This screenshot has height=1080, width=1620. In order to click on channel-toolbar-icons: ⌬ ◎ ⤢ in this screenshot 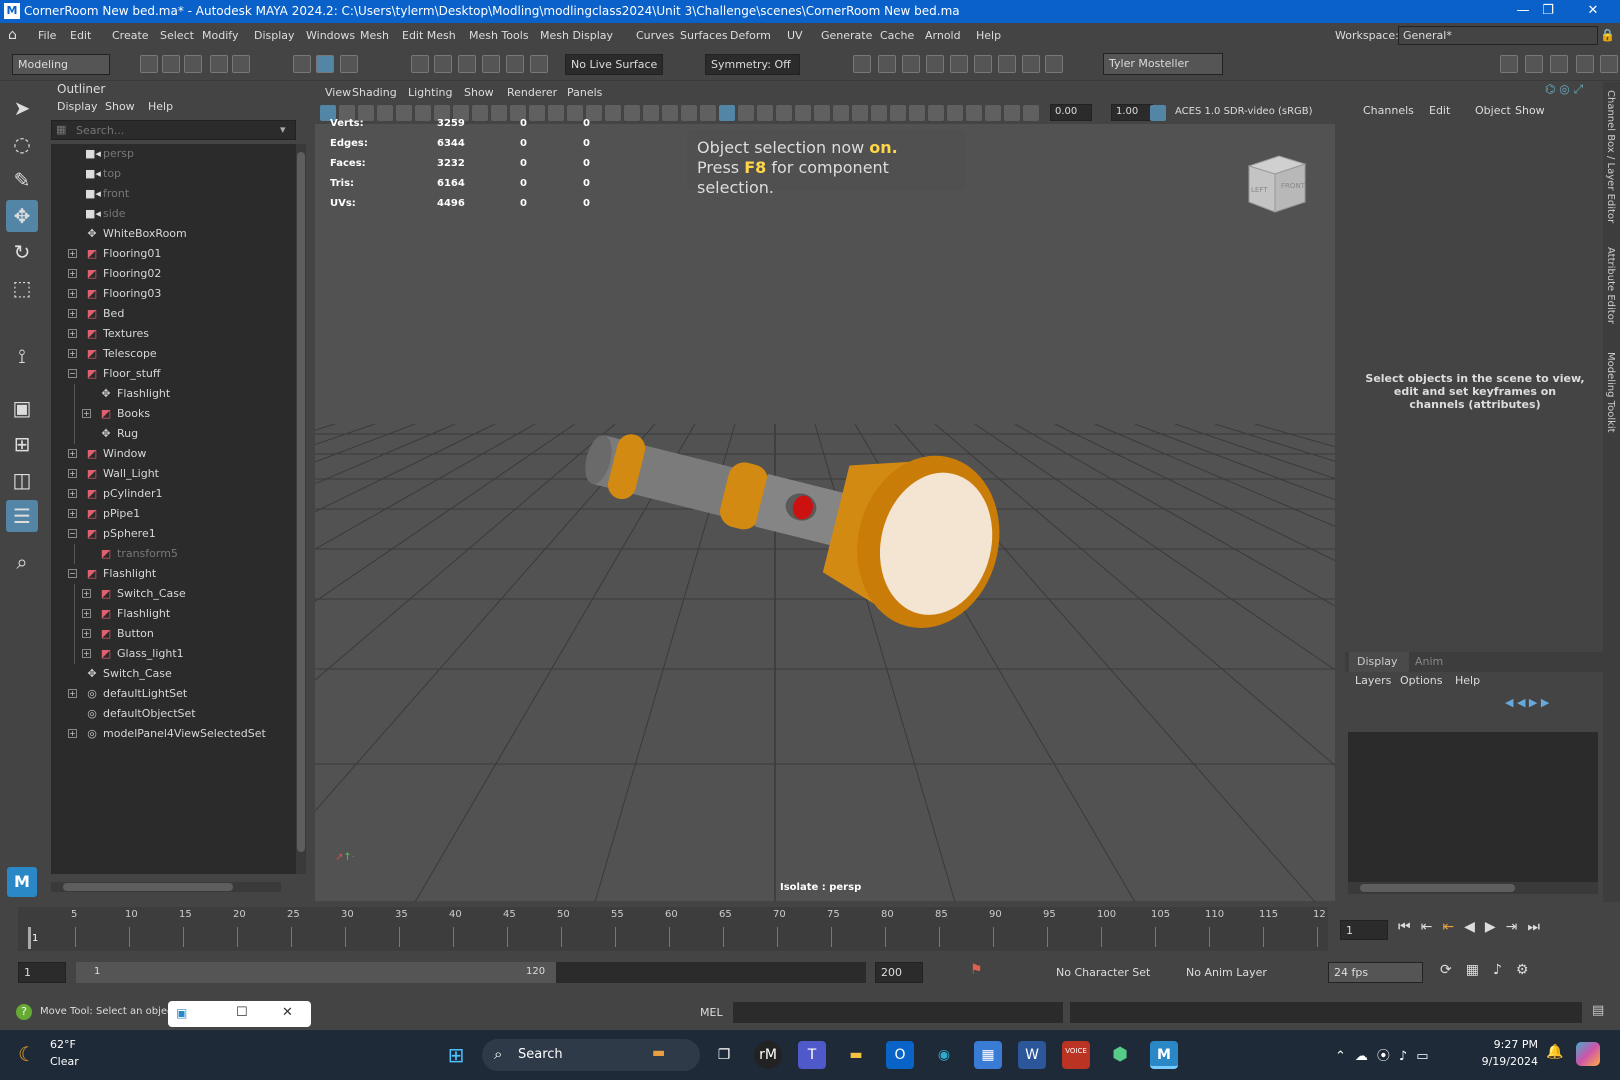, I will do `click(1564, 89)`.